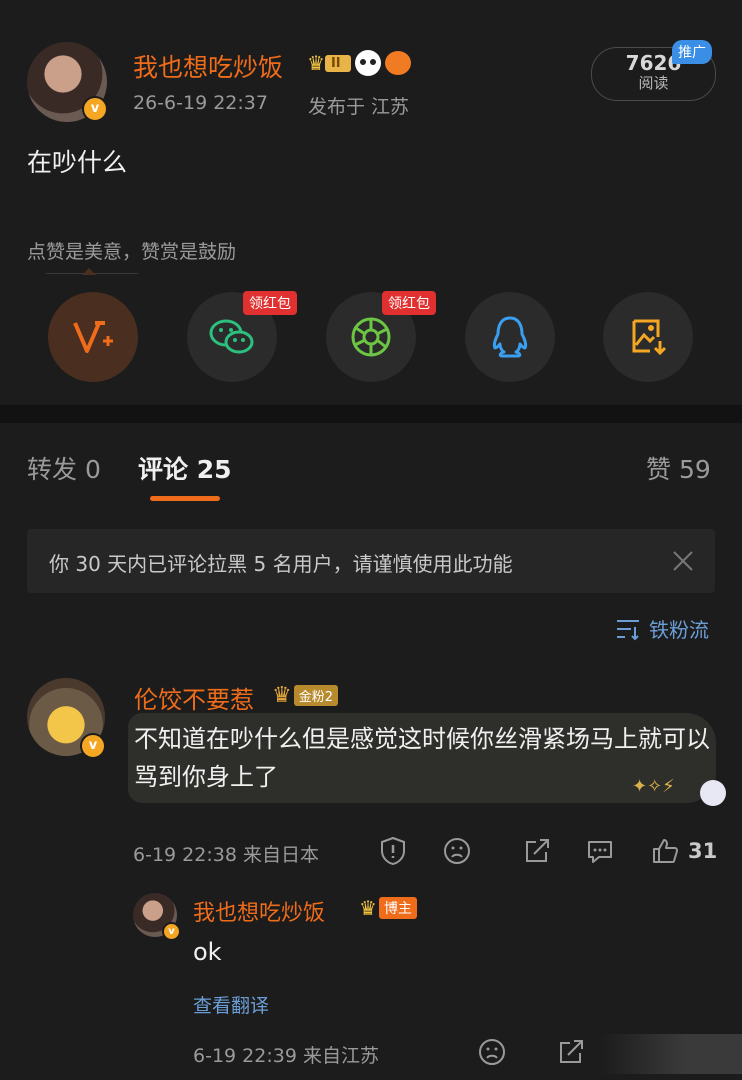 Image resolution: width=742 pixels, height=1080 pixels. I want to click on reward-button, so click(93, 337).